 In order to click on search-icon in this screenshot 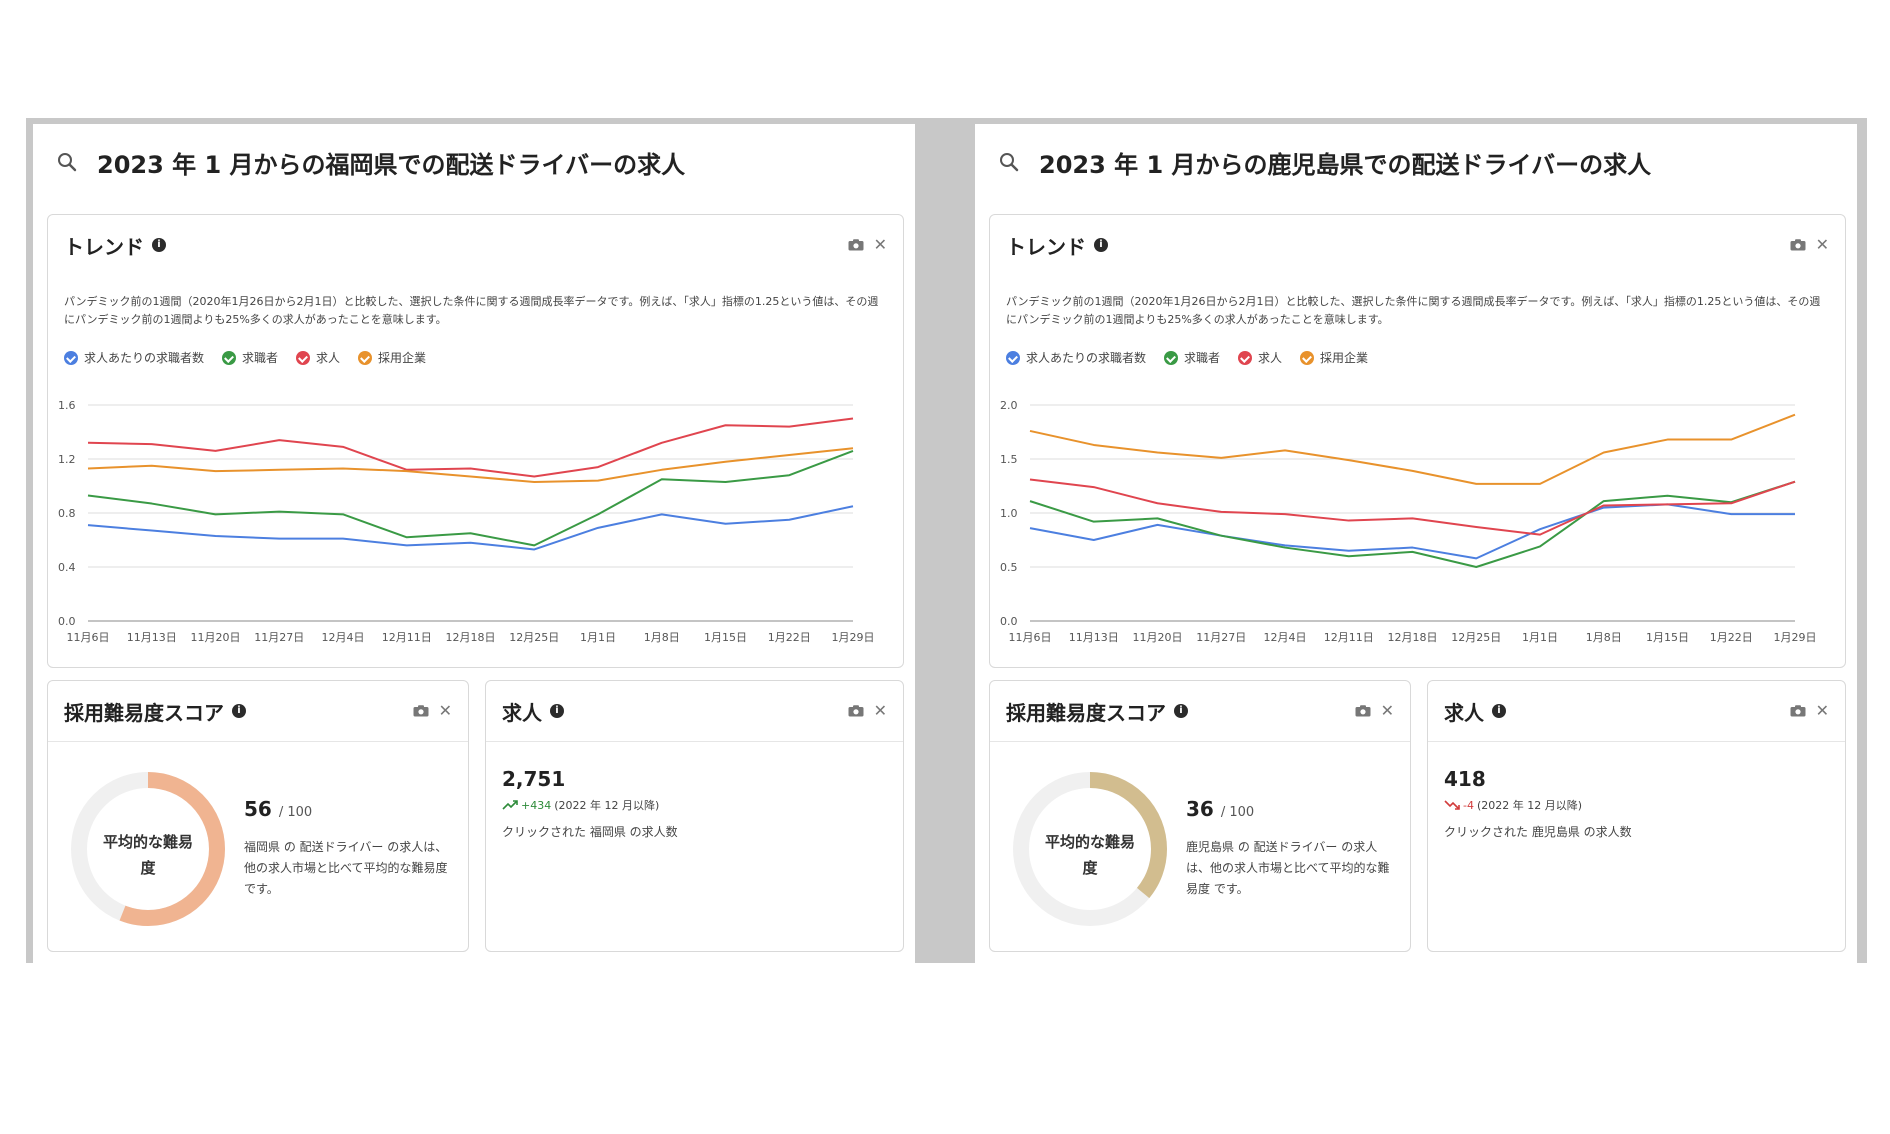, I will do `click(1009, 162)`.